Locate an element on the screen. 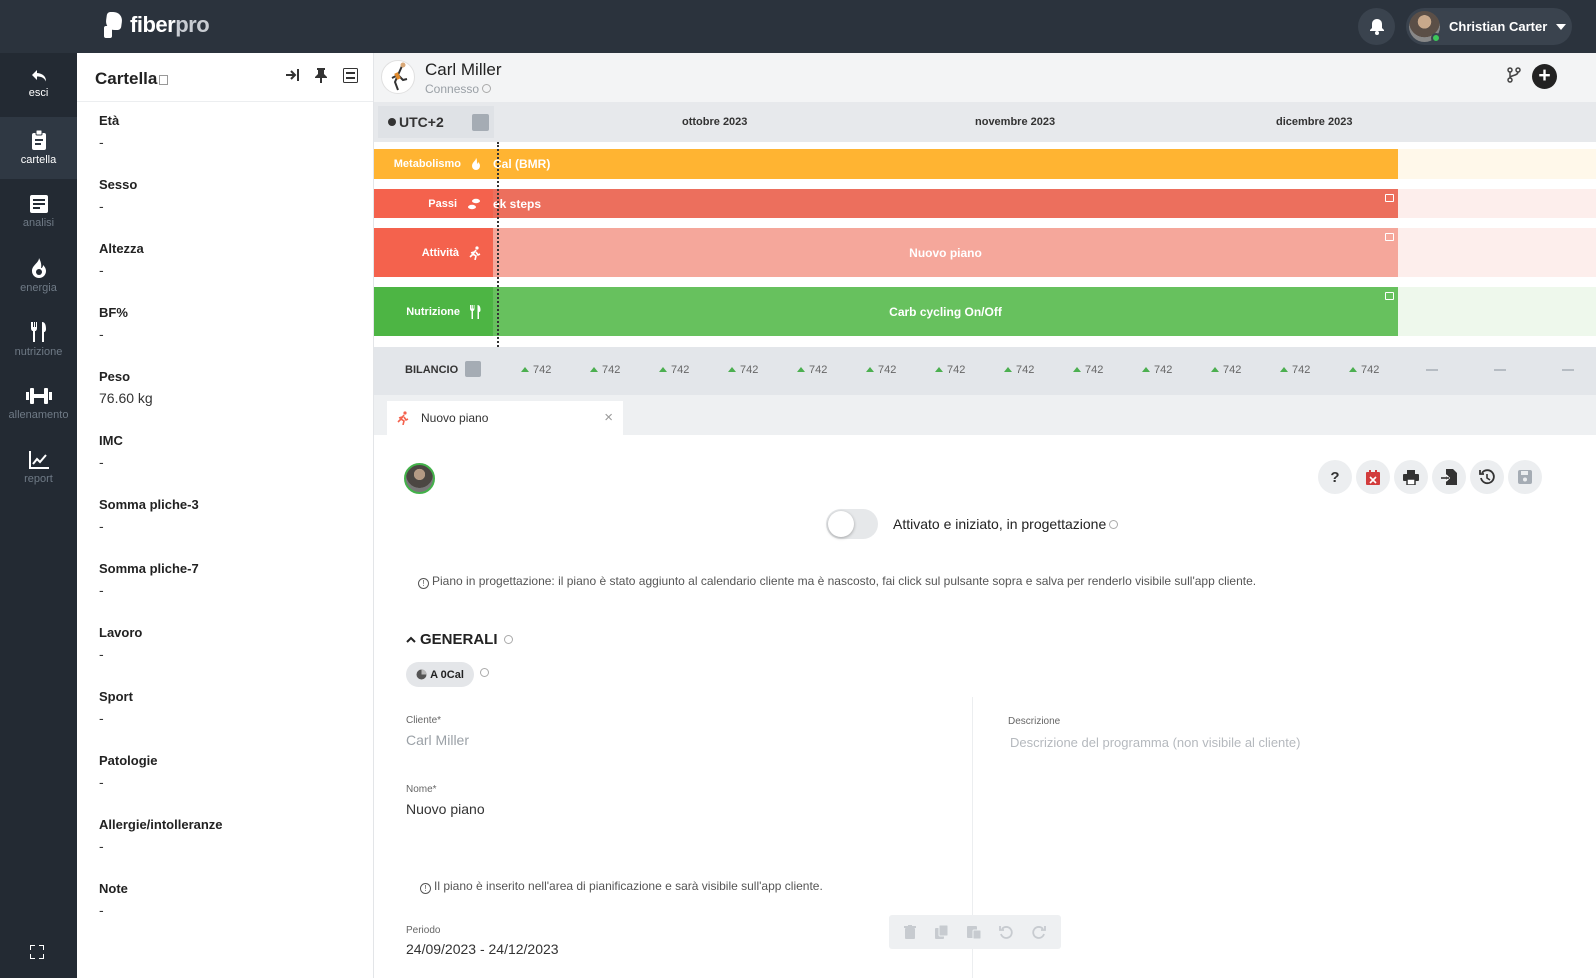 This screenshot has height=978, width=1596. row-future-area is located at coordinates (1497, 164).